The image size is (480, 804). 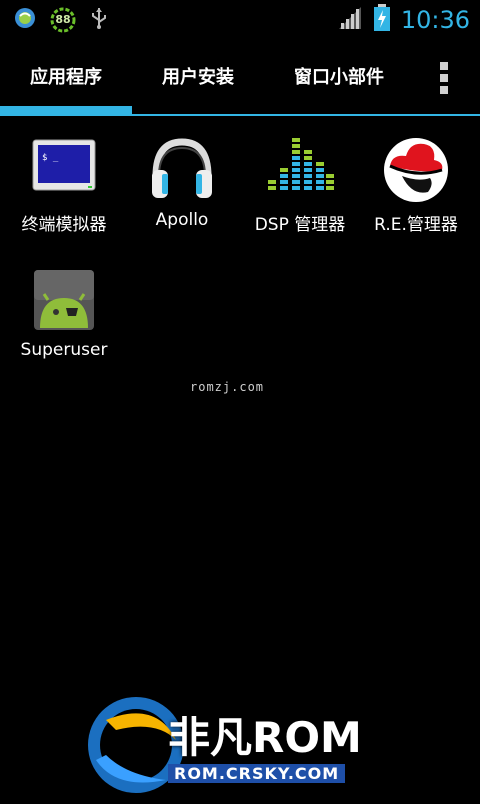 I want to click on tab-widgets: 窗口小部件, so click(x=339, y=76).